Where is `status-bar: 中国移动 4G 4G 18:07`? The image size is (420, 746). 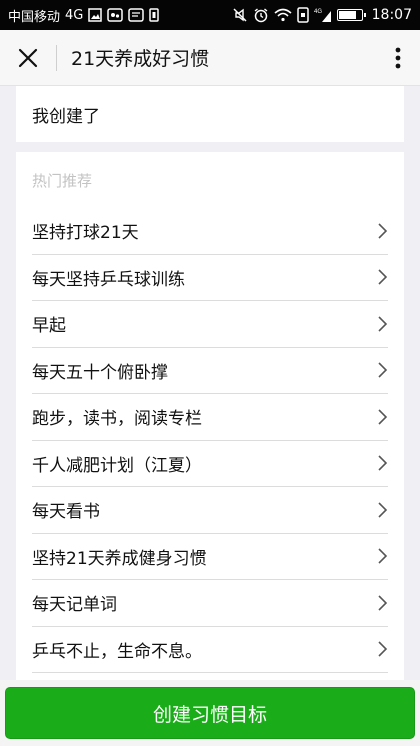 status-bar: 中国移动 4G 4G 18:07 is located at coordinates (210, 15).